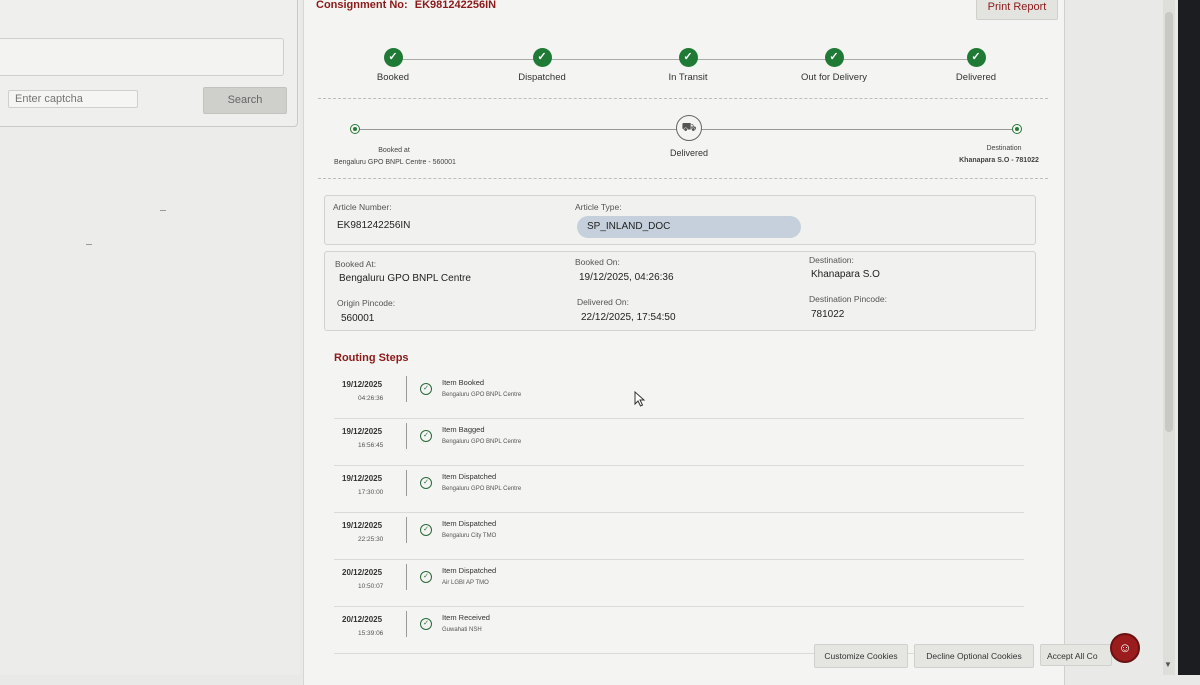 This screenshot has height=685, width=1200. What do you see at coordinates (371, 586) in the screenshot?
I see `step-time: 10:50:07` at bounding box center [371, 586].